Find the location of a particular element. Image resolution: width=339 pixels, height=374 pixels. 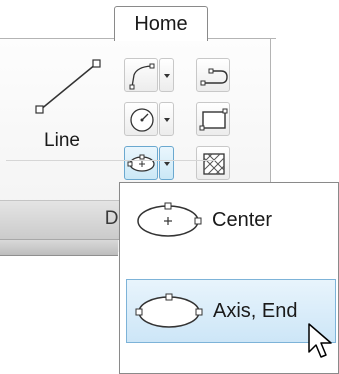

spline-icon is located at coordinates (214, 77).